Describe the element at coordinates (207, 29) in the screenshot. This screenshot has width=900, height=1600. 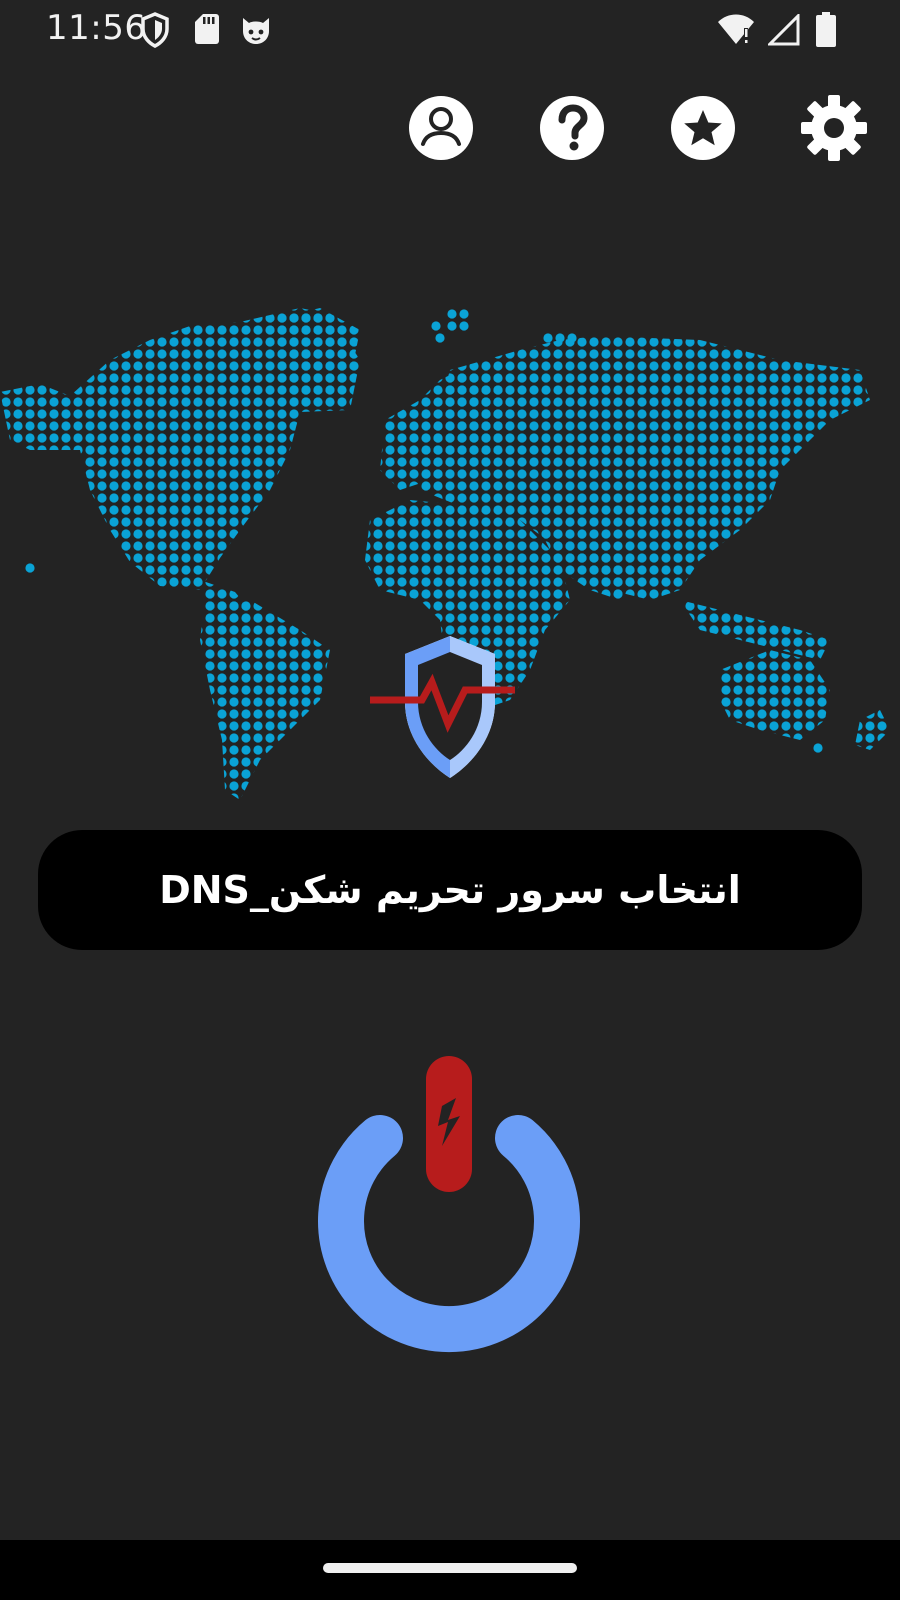
I see `sd-card-icon` at that location.